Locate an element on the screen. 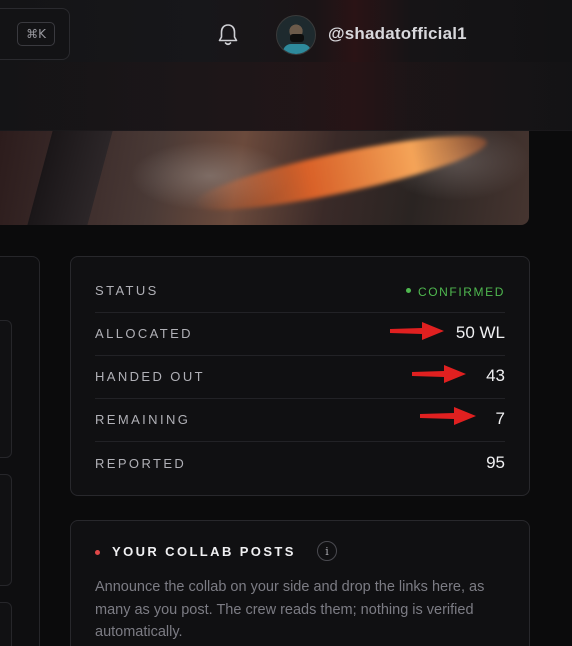  collab-posts-title: YOUR COLLAB POSTS is located at coordinates (204, 551).